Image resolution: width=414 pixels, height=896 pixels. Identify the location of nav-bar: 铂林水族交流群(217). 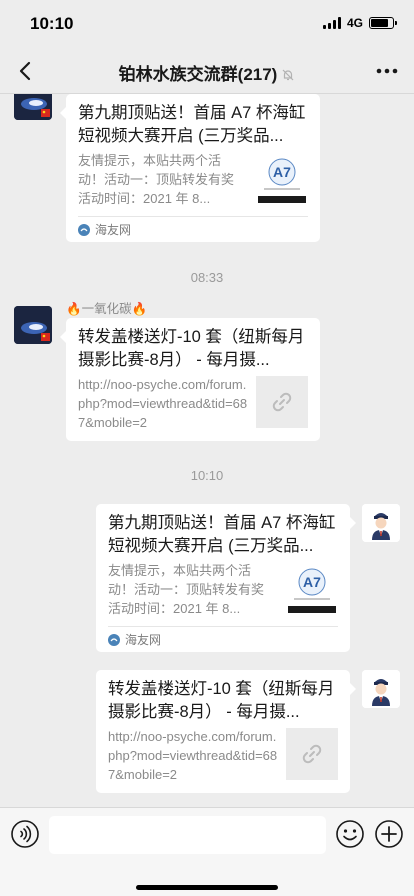
(207, 71).